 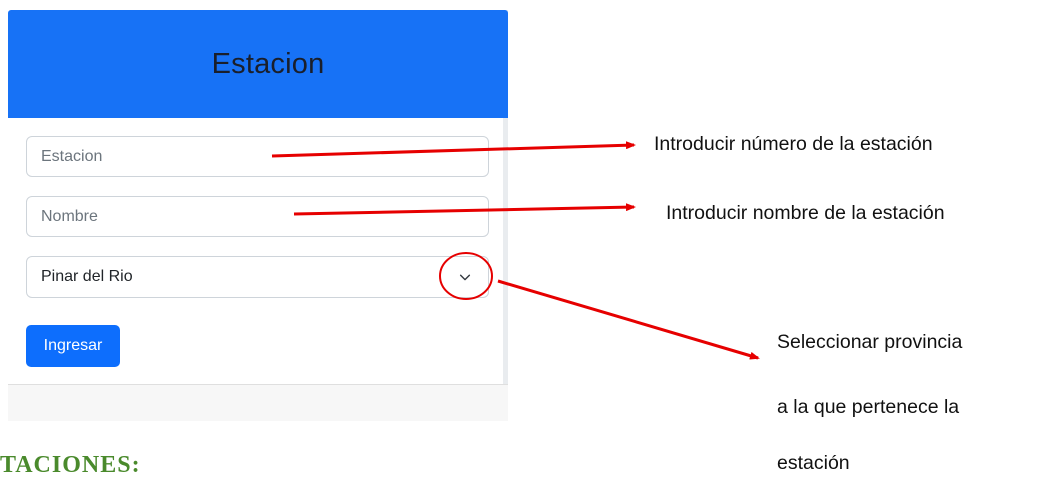 What do you see at coordinates (258, 402) in the screenshot?
I see `card-footer` at bounding box center [258, 402].